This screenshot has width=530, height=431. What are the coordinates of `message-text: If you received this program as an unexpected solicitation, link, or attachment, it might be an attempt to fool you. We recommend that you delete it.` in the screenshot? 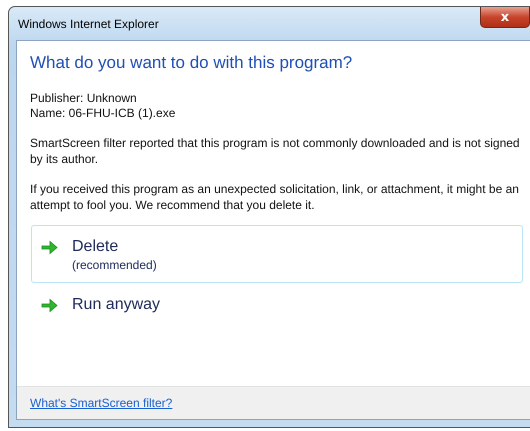 It's located at (275, 197).